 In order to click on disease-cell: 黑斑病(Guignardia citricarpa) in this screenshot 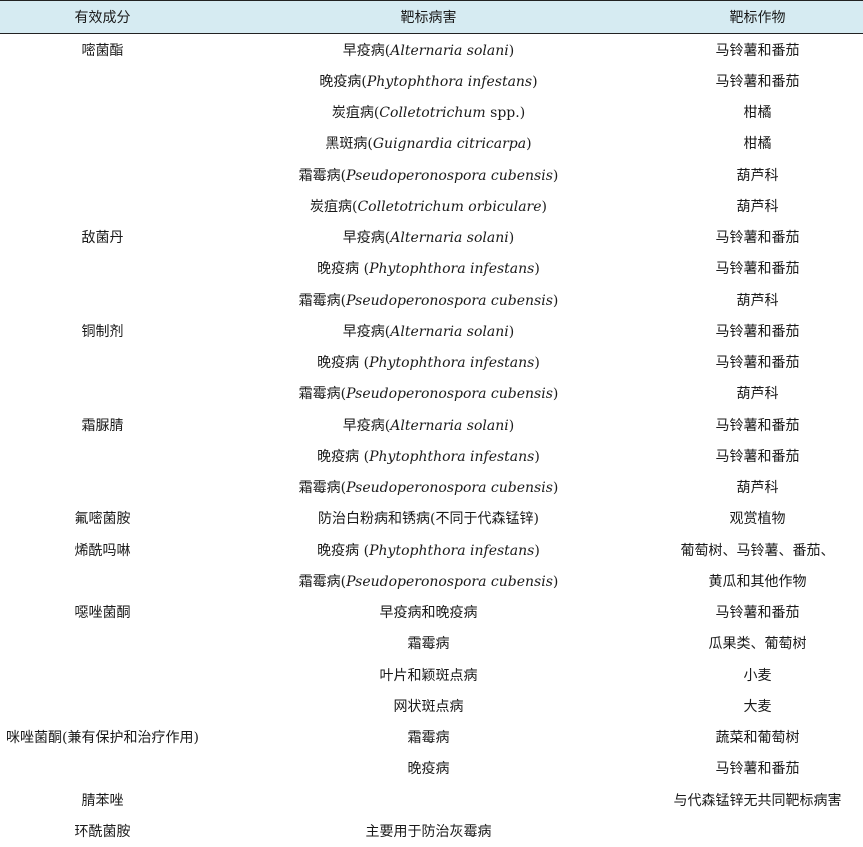, I will do `click(428, 143)`.